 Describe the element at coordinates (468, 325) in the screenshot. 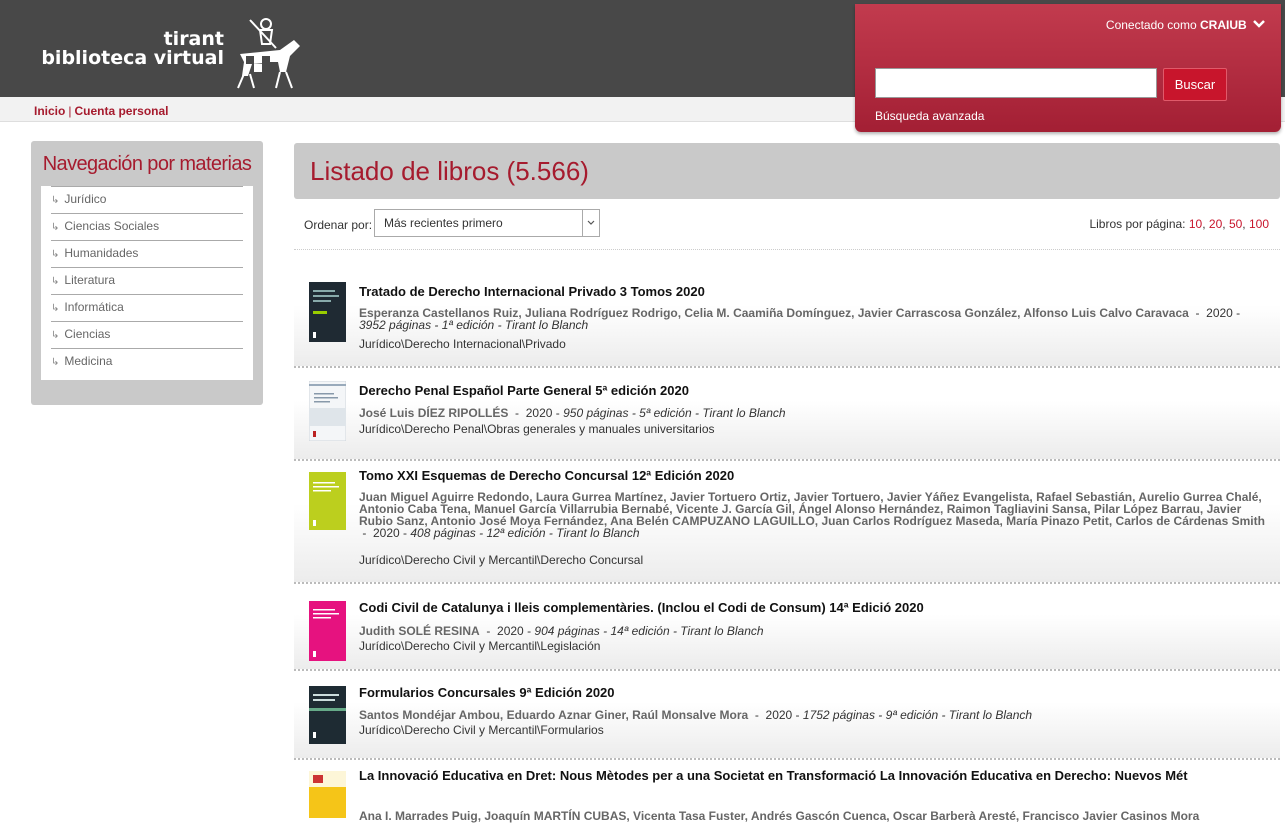

I see `book-edition: 1ª edición` at that location.